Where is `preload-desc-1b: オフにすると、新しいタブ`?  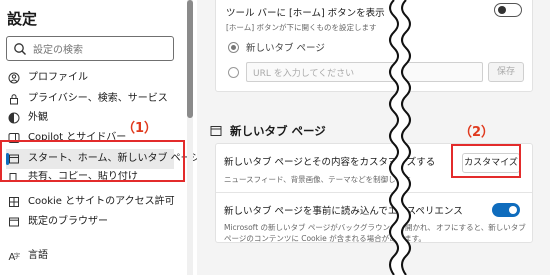
preload-desc-1b: オフにすると、新しいタブ is located at coordinates (481, 227).